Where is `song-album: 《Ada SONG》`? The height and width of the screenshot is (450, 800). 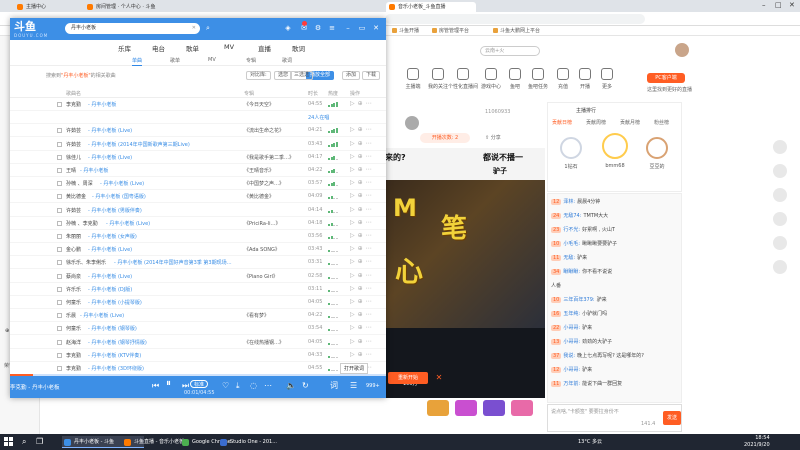
song-album: 《Ada SONG》 is located at coordinates (272, 249).